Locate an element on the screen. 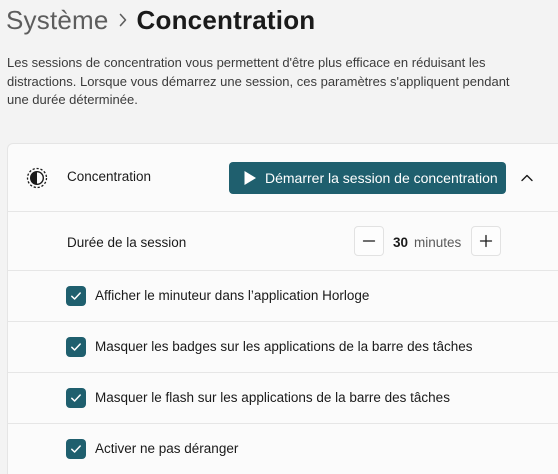 The image size is (558, 474). breadcrumb: Système Concentration is located at coordinates (160, 20).